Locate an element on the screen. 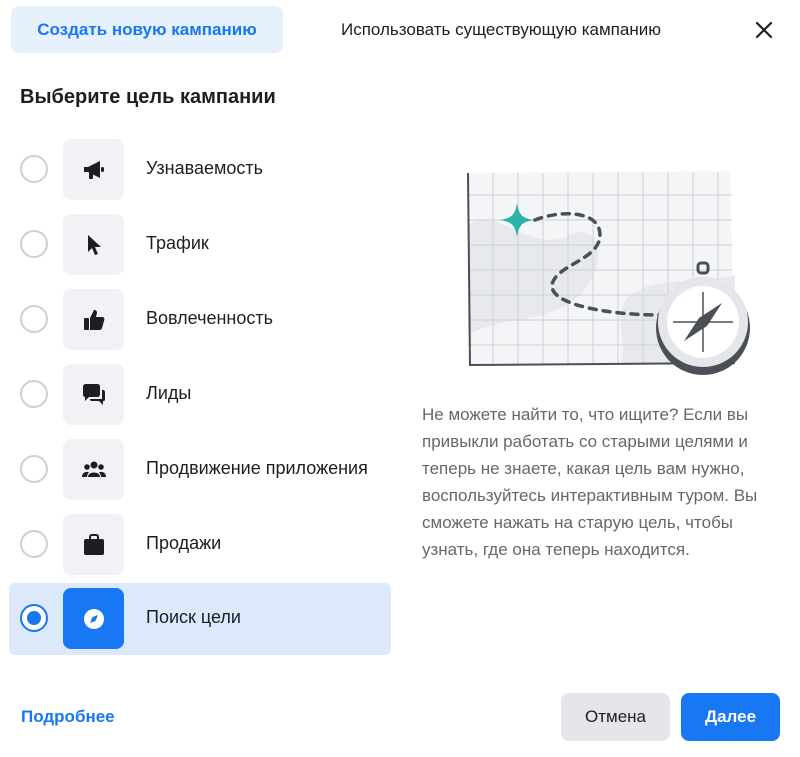 This screenshot has width=800, height=757. objective-label: Трафик is located at coordinates (177, 243).